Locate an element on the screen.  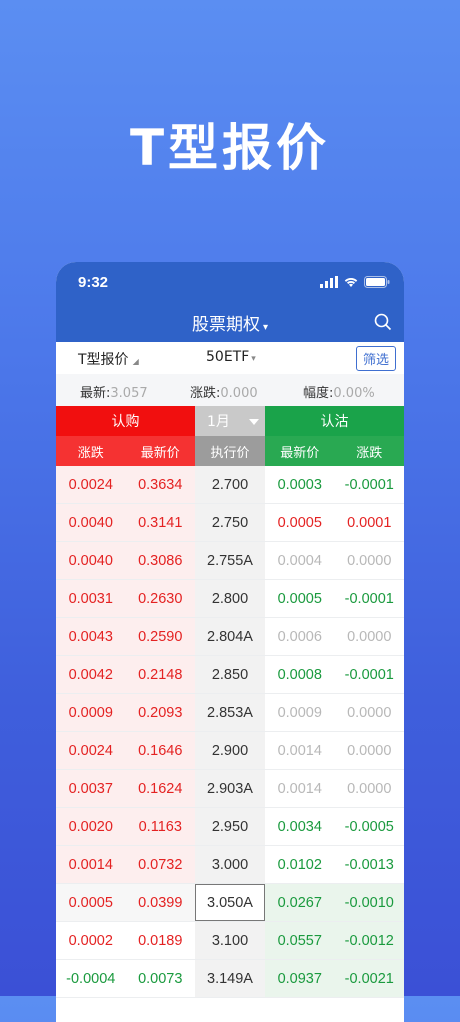
view-type-label: T型报价 is located at coordinates (103, 360).